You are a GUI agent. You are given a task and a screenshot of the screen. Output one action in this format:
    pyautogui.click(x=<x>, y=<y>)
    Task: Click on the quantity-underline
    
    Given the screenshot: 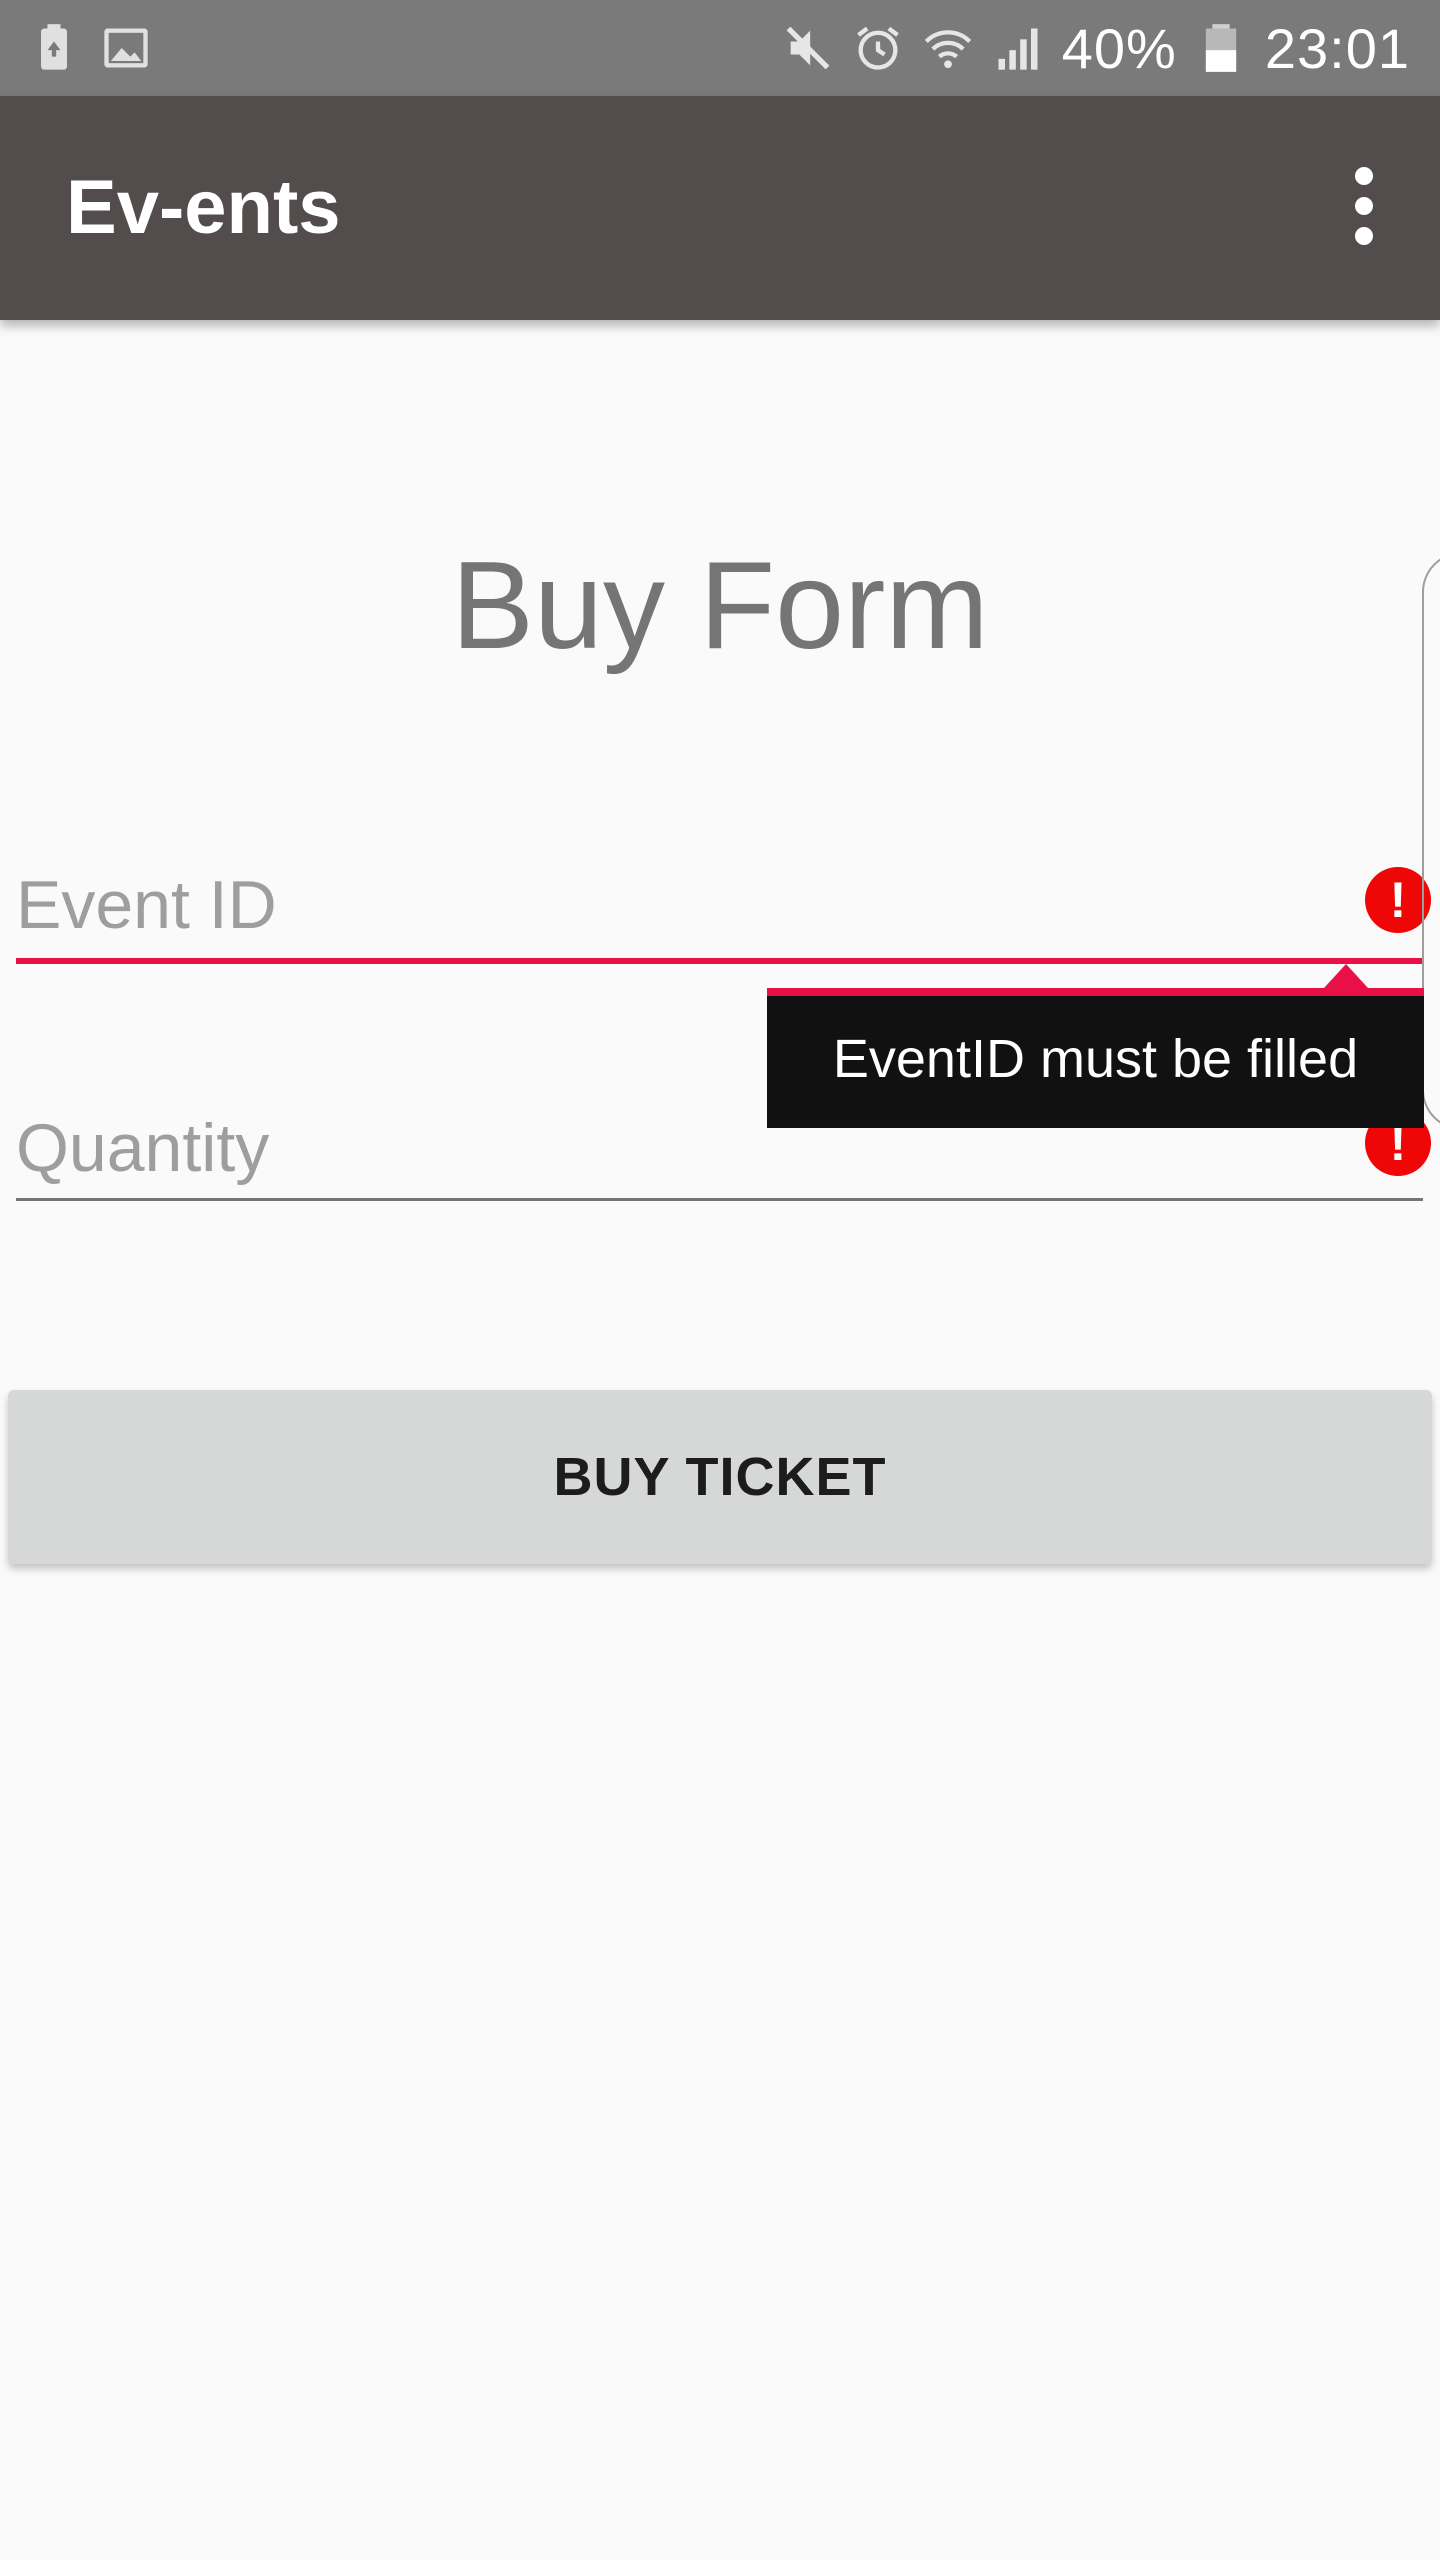 What is the action you would take?
    pyautogui.click(x=719, y=1199)
    